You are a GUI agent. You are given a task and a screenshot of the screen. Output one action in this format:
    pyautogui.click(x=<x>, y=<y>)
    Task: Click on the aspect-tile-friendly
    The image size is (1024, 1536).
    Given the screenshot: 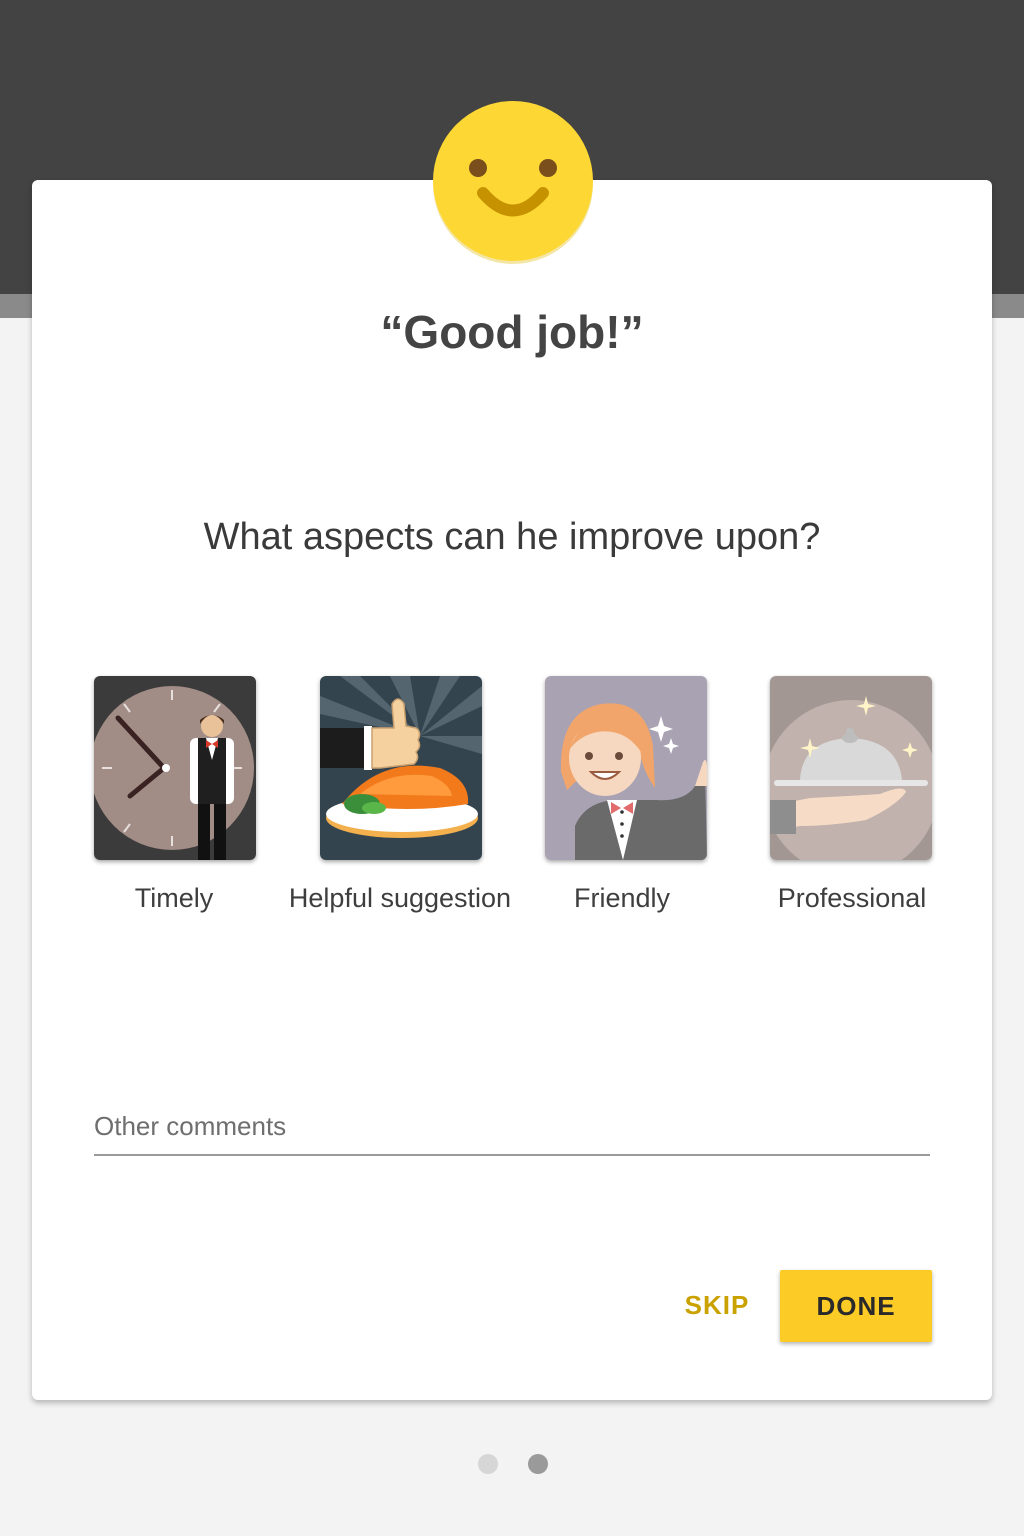 What is the action you would take?
    pyautogui.click(x=626, y=768)
    